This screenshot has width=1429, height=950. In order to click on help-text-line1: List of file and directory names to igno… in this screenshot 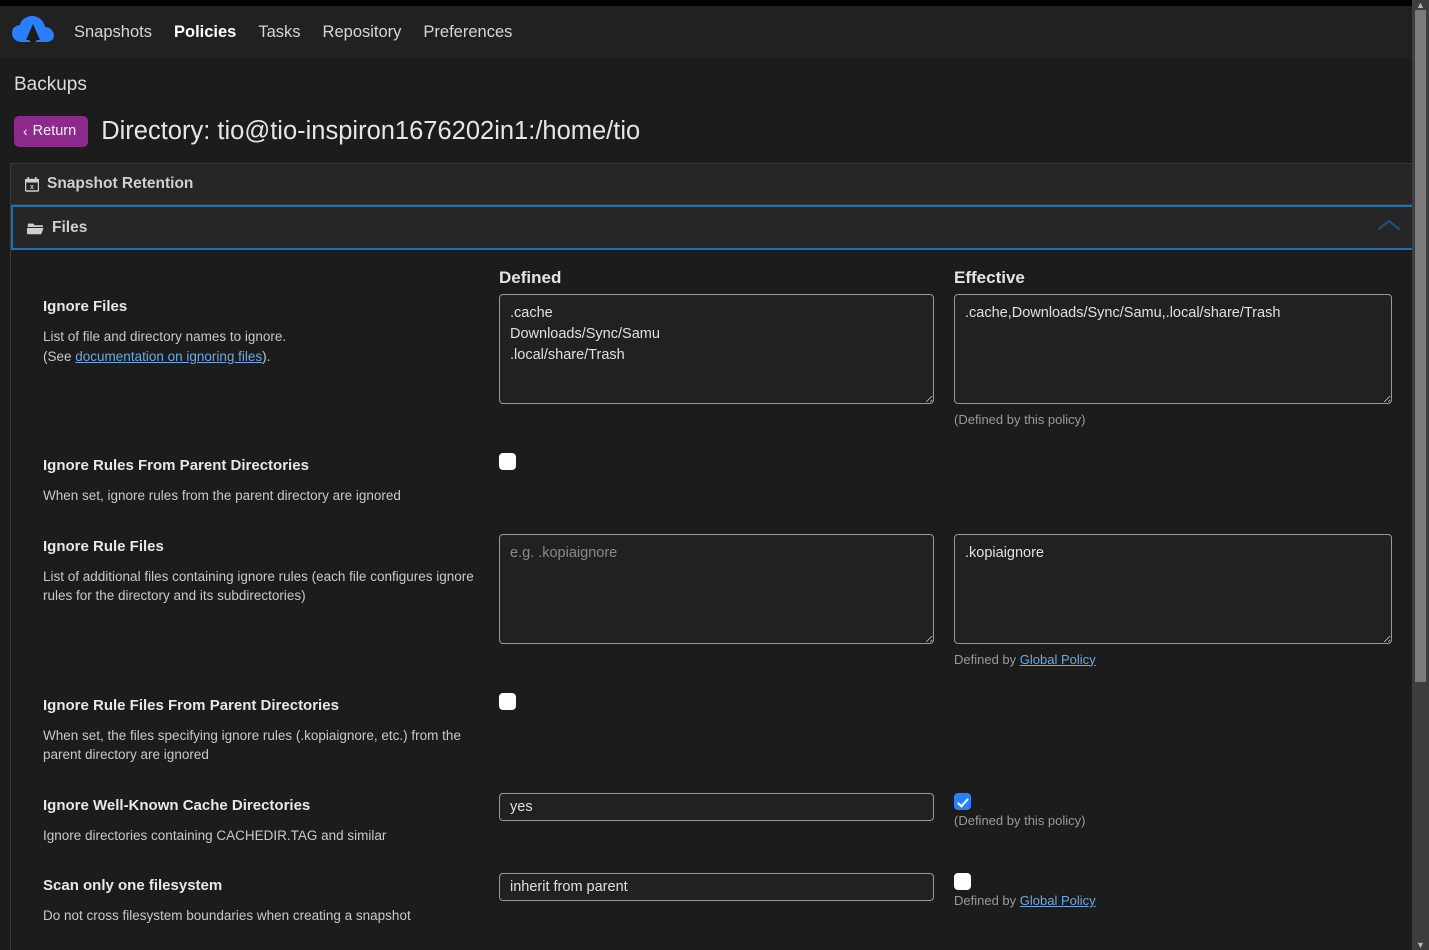, I will do `click(165, 336)`.